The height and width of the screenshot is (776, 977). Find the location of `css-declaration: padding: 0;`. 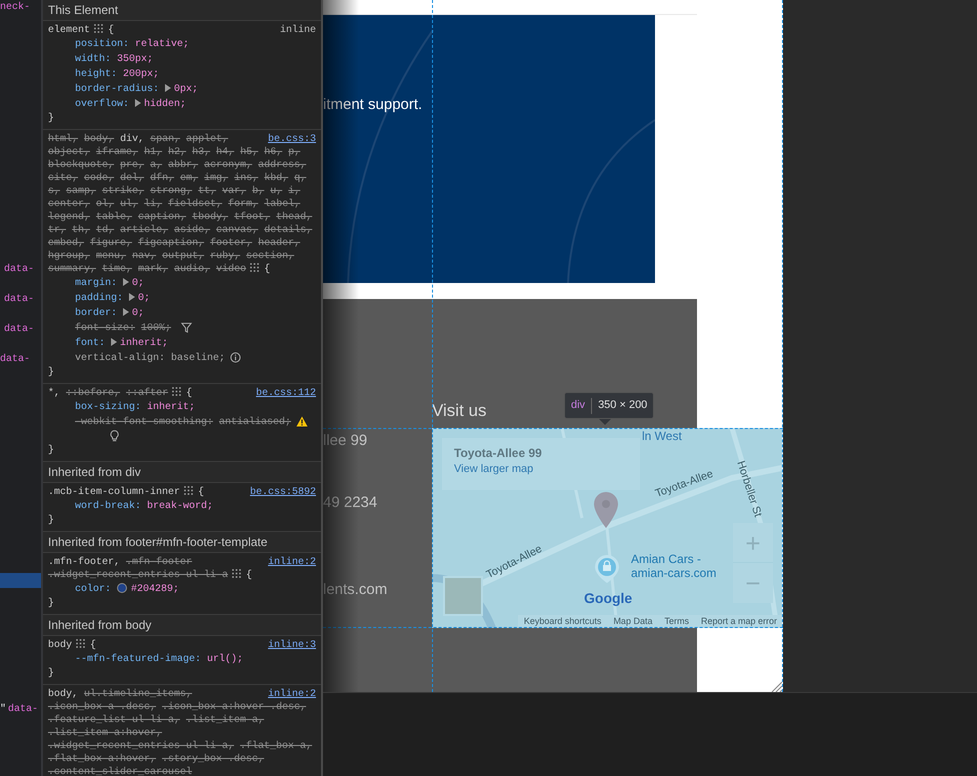

css-declaration: padding: 0; is located at coordinates (112, 298).